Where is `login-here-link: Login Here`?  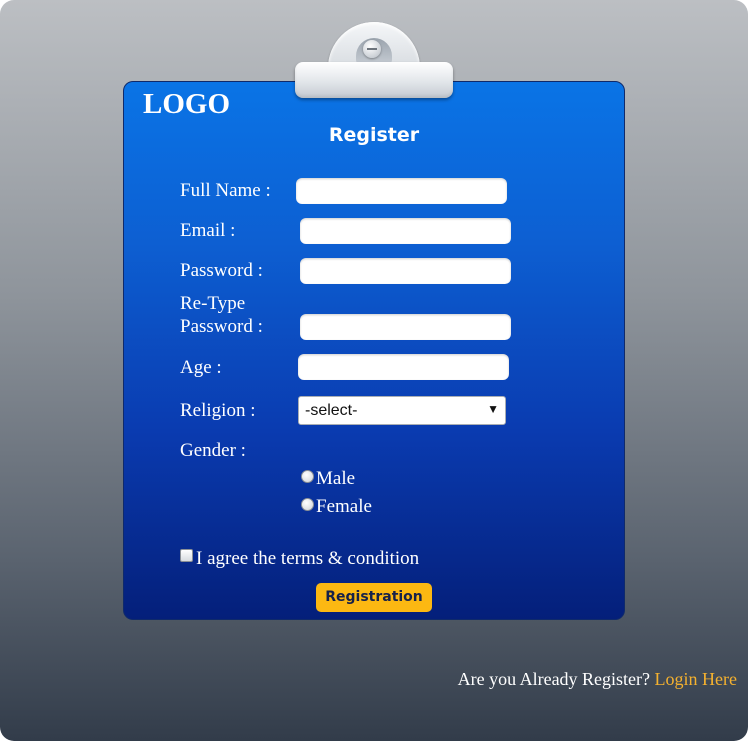 login-here-link: Login Here is located at coordinates (696, 679).